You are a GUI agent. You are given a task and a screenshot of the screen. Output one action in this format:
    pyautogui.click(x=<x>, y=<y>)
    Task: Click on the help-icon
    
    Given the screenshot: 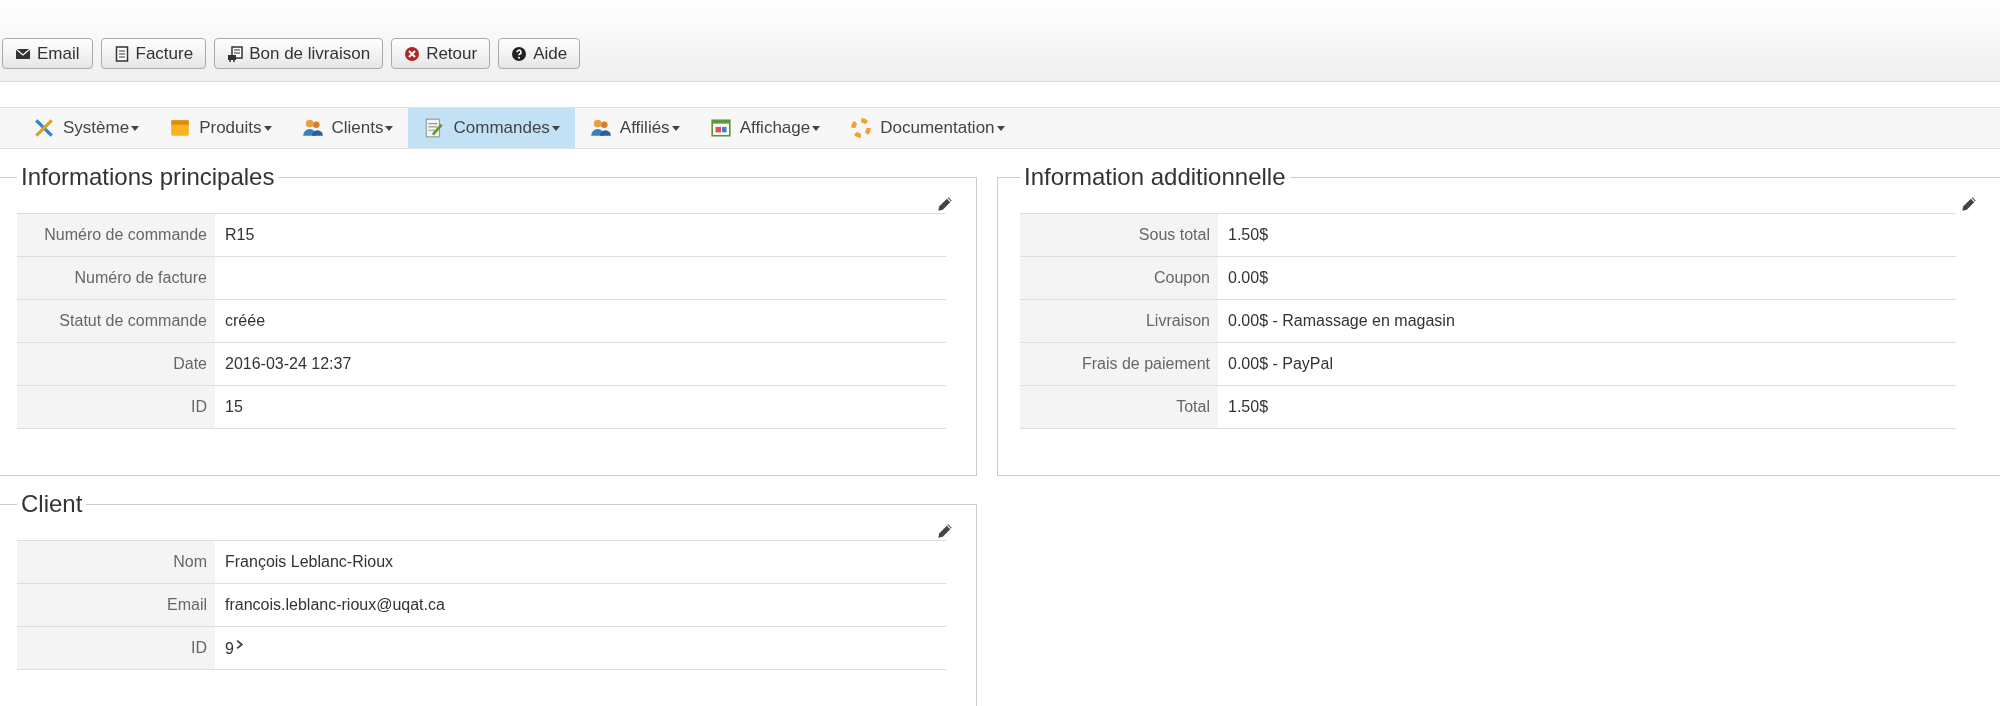 What is the action you would take?
    pyautogui.click(x=519, y=53)
    